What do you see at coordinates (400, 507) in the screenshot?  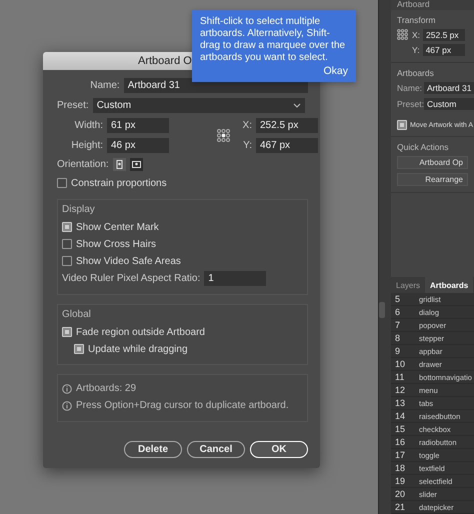 I see `artboard-number: 21` at bounding box center [400, 507].